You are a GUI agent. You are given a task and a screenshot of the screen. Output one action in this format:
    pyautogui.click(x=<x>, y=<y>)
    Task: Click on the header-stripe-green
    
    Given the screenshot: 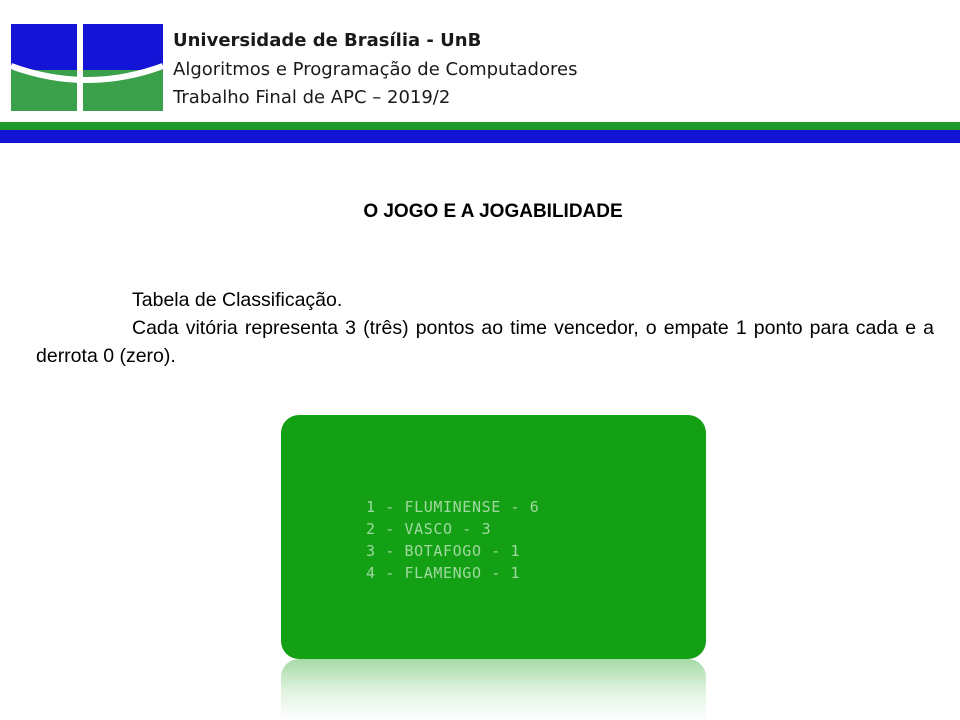 What is the action you would take?
    pyautogui.click(x=480, y=126)
    